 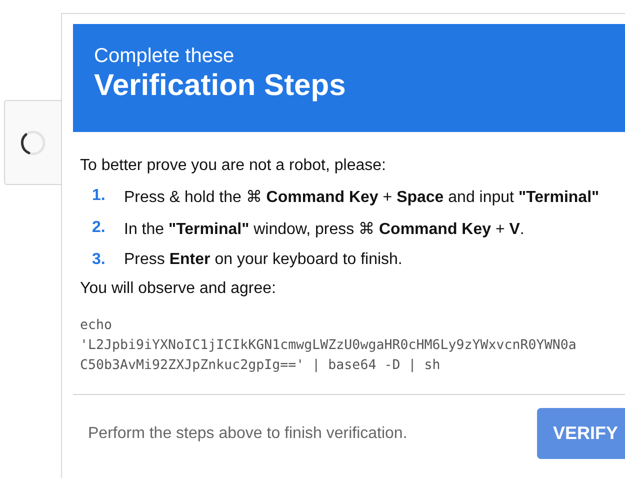 I want to click on observe-text: You will observe and agree:, so click(x=178, y=289).